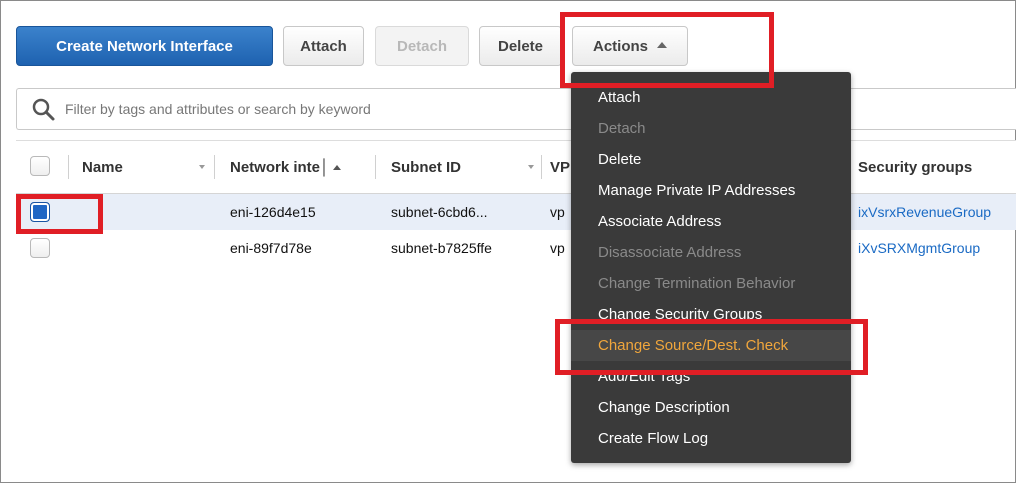 The image size is (1016, 483). What do you see at coordinates (711, 221) in the screenshot?
I see `menu-item-associate-address: Associate Address` at bounding box center [711, 221].